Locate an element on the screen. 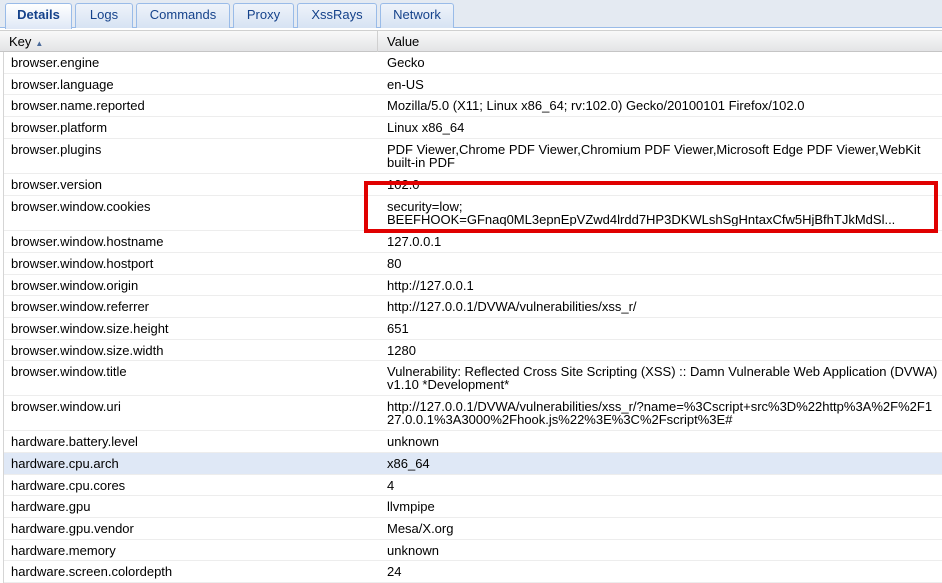 This screenshot has width=942, height=583. row-value: llvmpipe is located at coordinates (411, 506).